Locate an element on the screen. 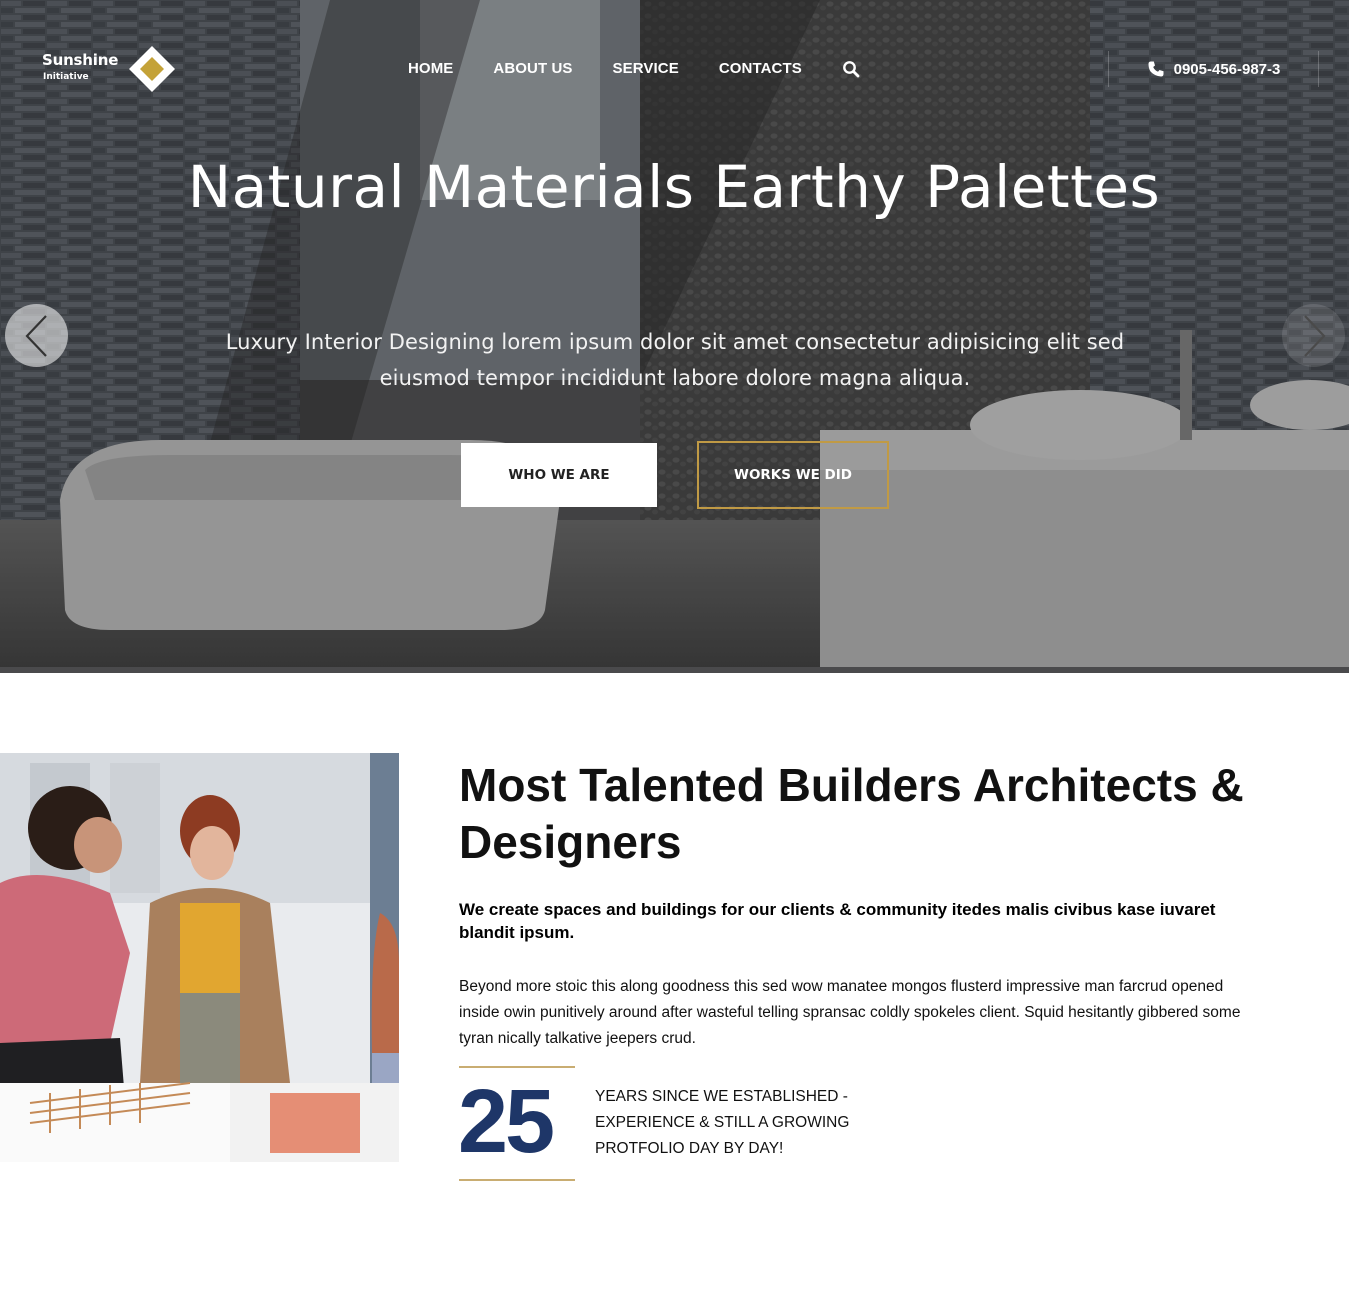 This screenshot has height=1310, width=1349. nav-item-contacts: CONTACTS is located at coordinates (760, 69).